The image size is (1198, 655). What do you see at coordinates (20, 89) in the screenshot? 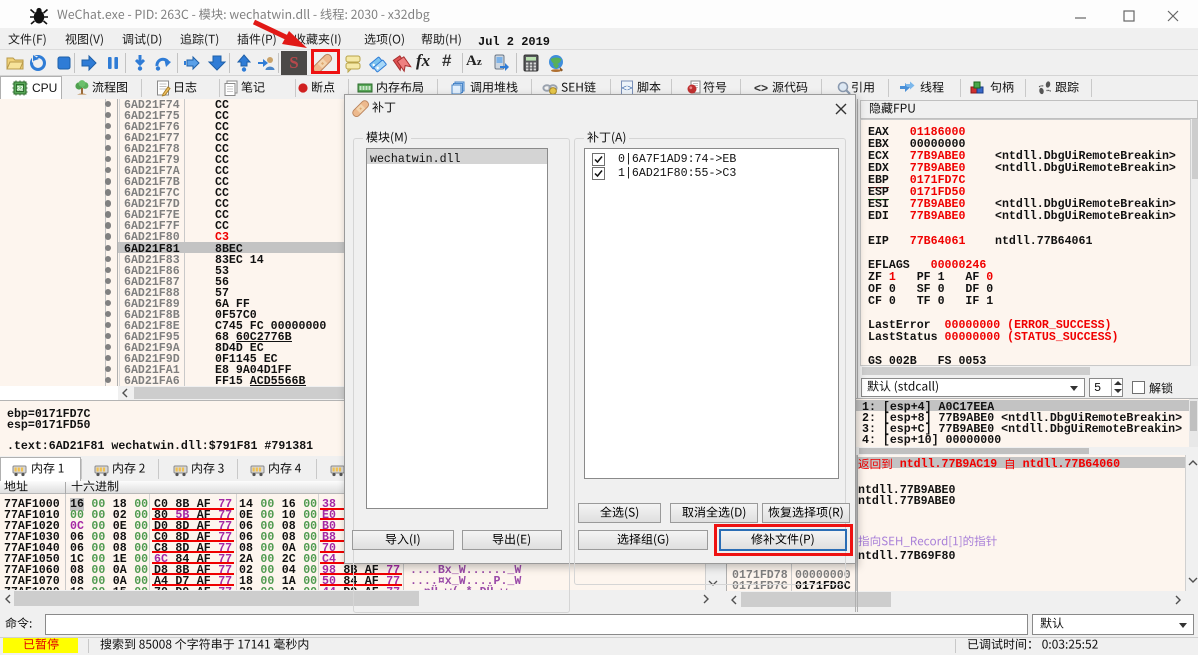
I see `svg-text: 32` at bounding box center [20, 89].